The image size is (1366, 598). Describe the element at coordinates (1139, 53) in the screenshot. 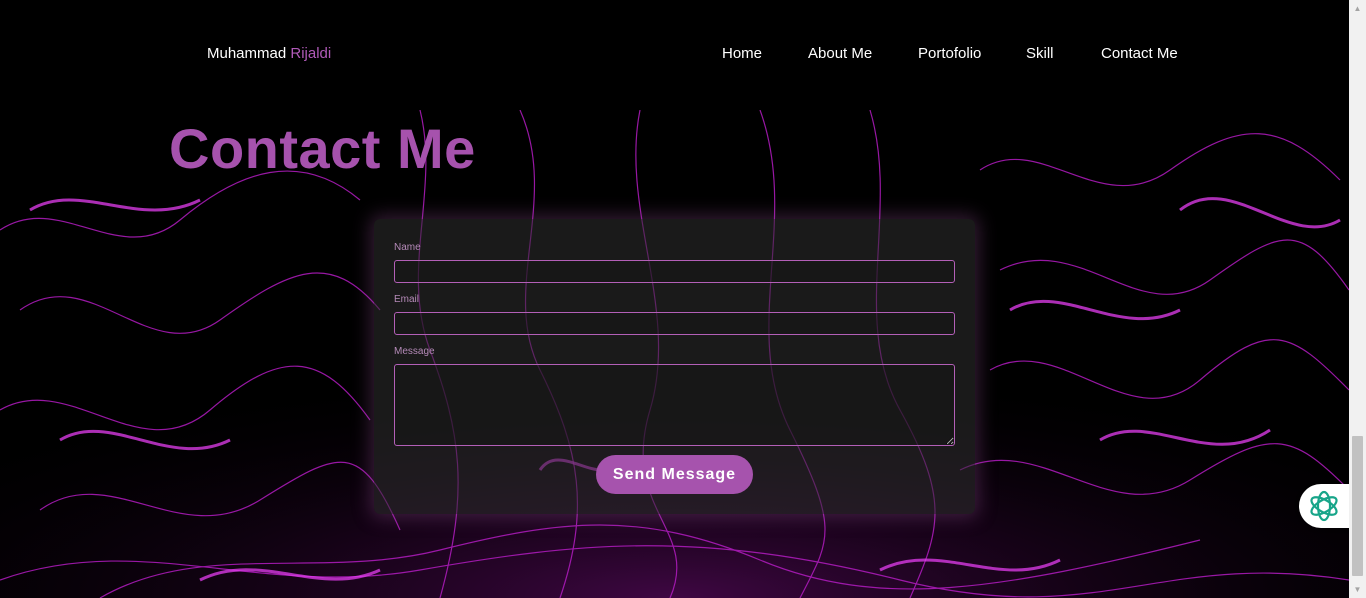

I see `nav-link-contact-me: Contact Me` at that location.